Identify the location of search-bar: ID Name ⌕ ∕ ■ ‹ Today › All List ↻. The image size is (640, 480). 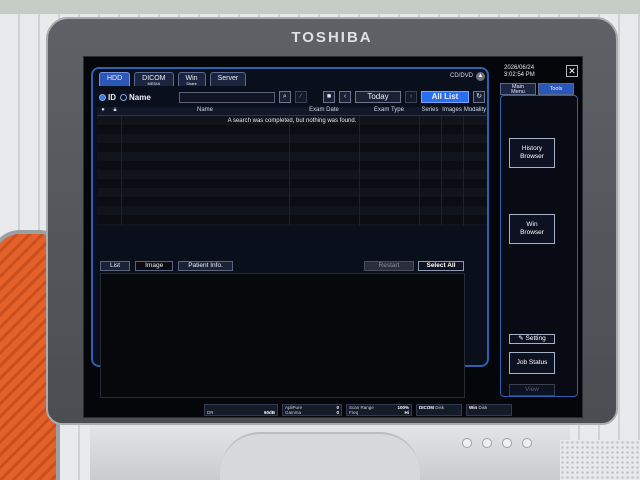
(292, 97).